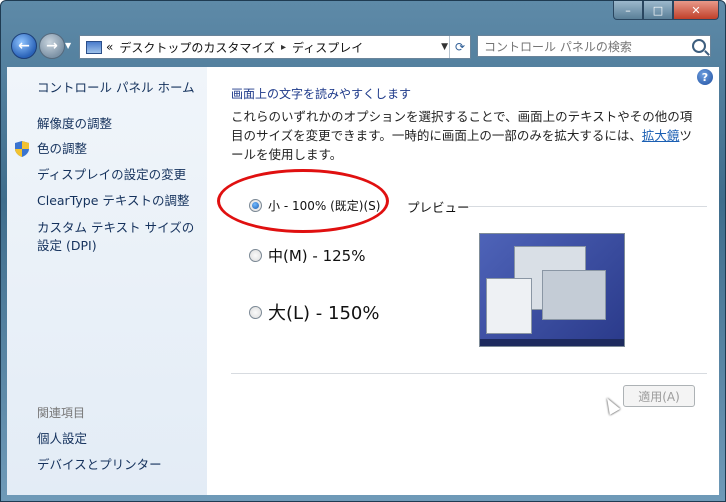 This screenshot has width=726, height=502. What do you see at coordinates (197, 47) in the screenshot?
I see `breadcrumb-customize-desktop: デスクトップのカスタマイズ` at bounding box center [197, 47].